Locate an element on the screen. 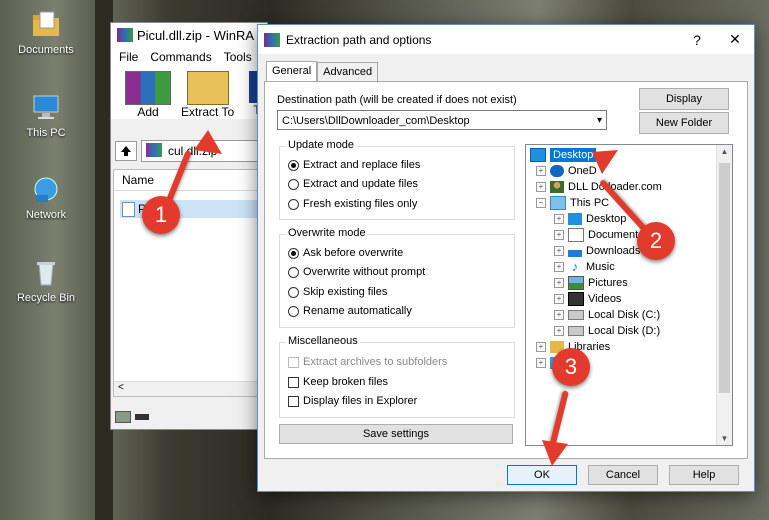 The width and height of the screenshot is (769, 520). radio-rename-automatically: Rename automatically is located at coordinates (350, 311).